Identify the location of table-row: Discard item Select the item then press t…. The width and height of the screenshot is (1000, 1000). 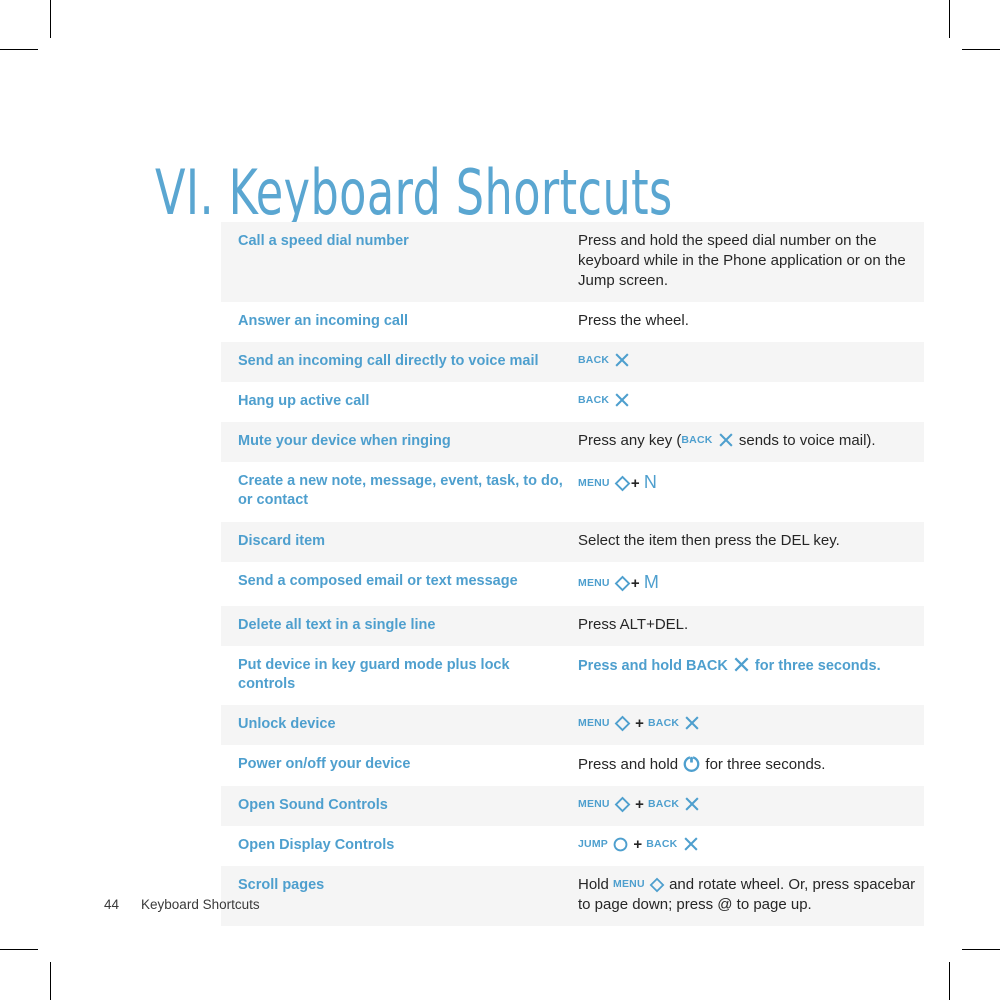
(572, 541).